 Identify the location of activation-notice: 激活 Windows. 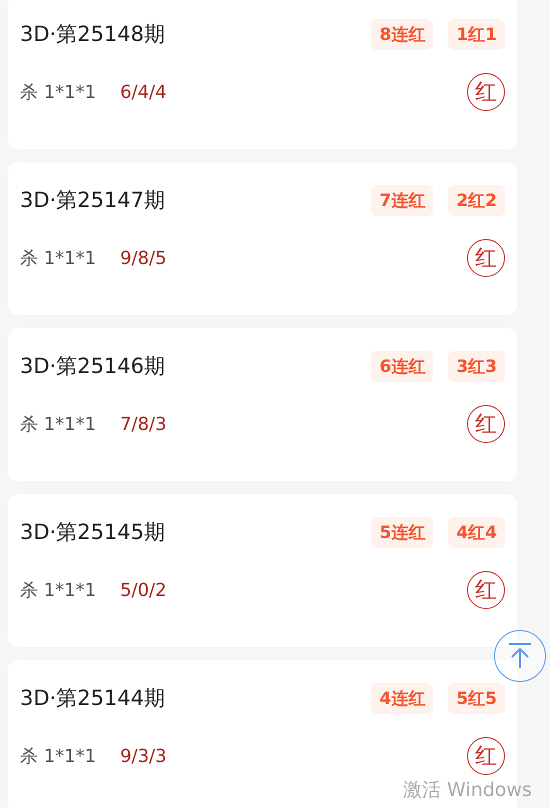
(467, 790).